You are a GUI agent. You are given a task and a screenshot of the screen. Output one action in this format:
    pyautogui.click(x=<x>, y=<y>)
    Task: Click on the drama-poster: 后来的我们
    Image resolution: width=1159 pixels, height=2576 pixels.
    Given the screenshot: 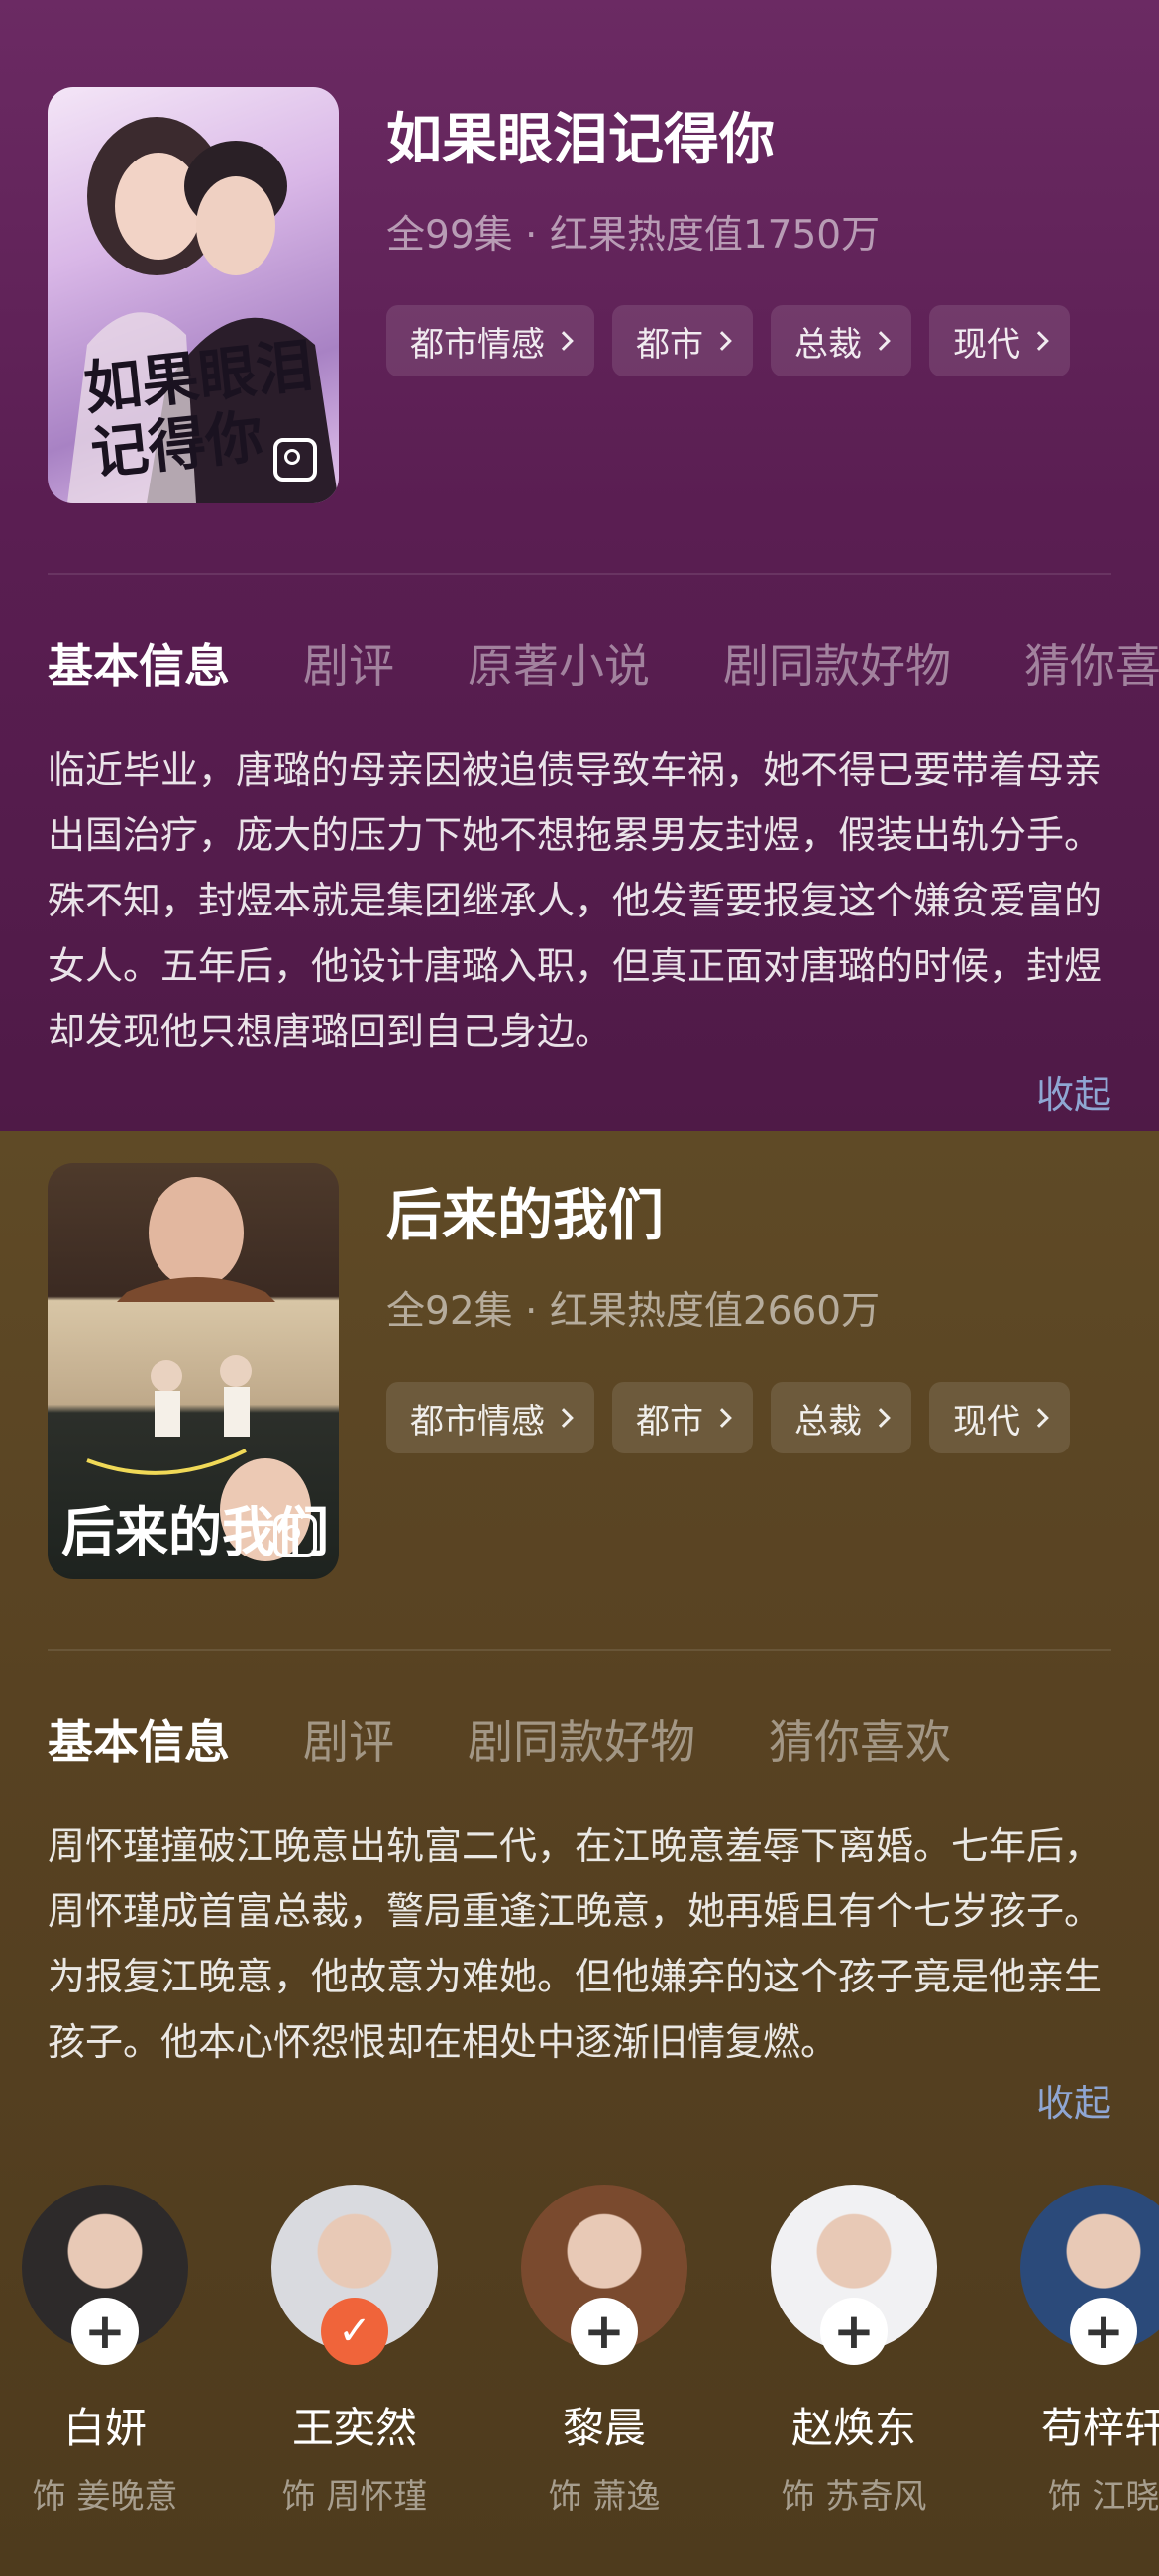 What is the action you would take?
    pyautogui.click(x=194, y=1371)
    